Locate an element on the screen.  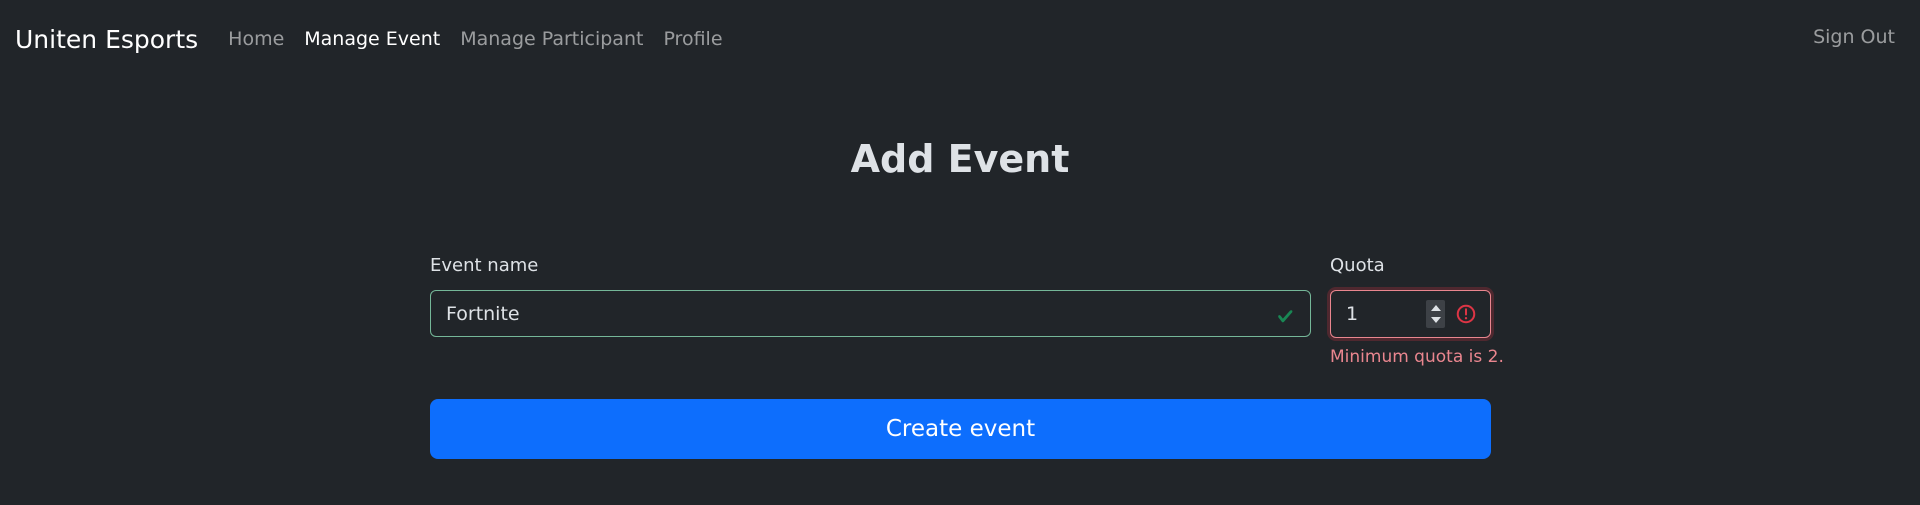
nav-link-manage-event: Manage Event is located at coordinates (372, 39).